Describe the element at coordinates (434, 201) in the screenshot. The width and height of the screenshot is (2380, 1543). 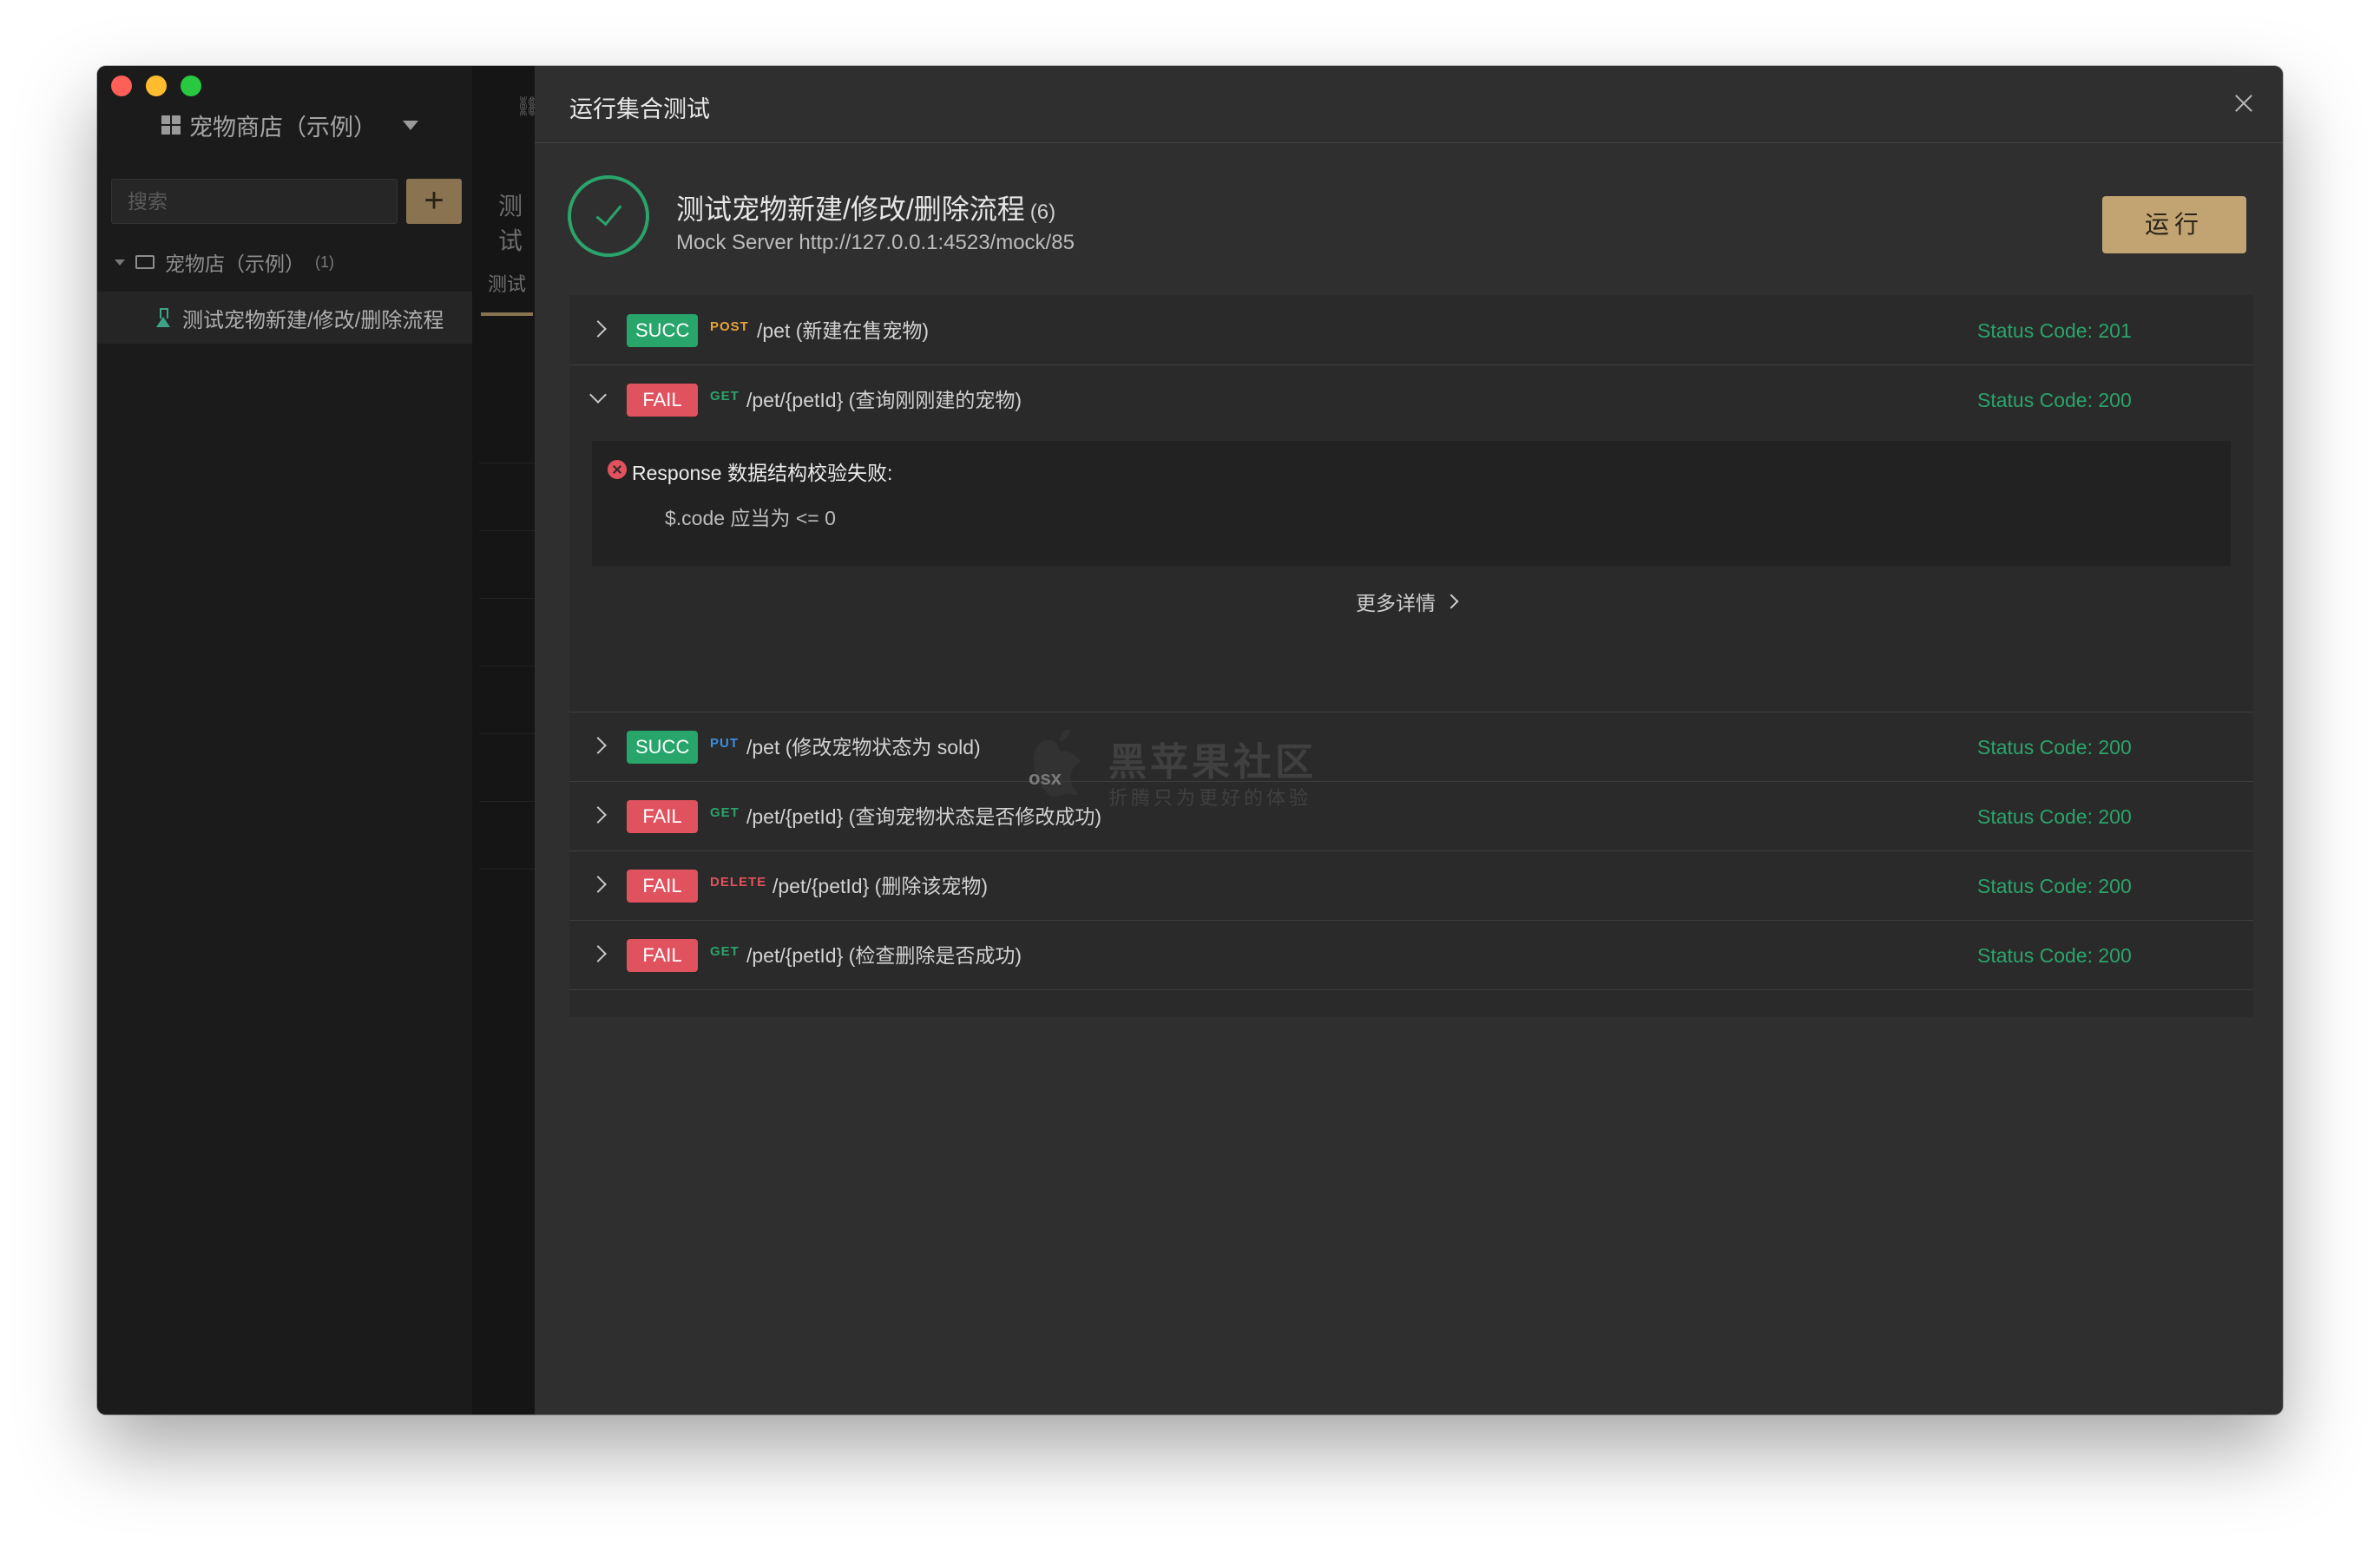
I see `add-button: +` at that location.